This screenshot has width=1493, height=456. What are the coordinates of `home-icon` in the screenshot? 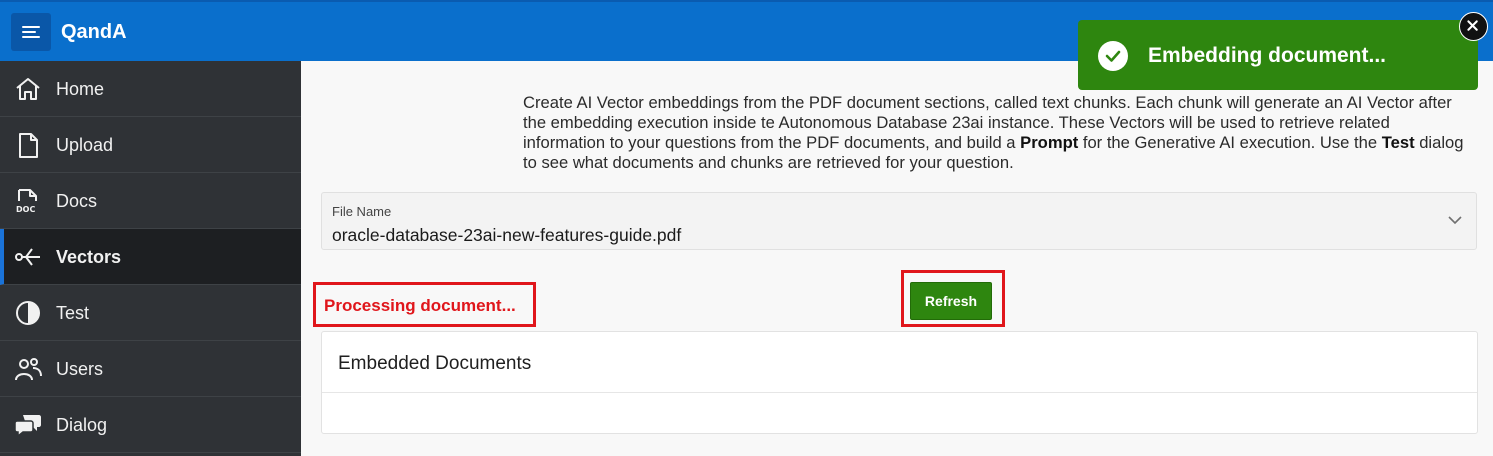 It's located at (28, 89).